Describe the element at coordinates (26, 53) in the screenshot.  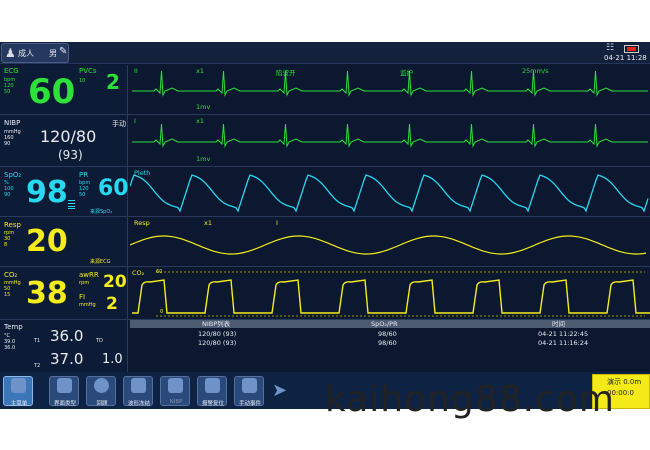
I see `patient-type: 成人` at that location.